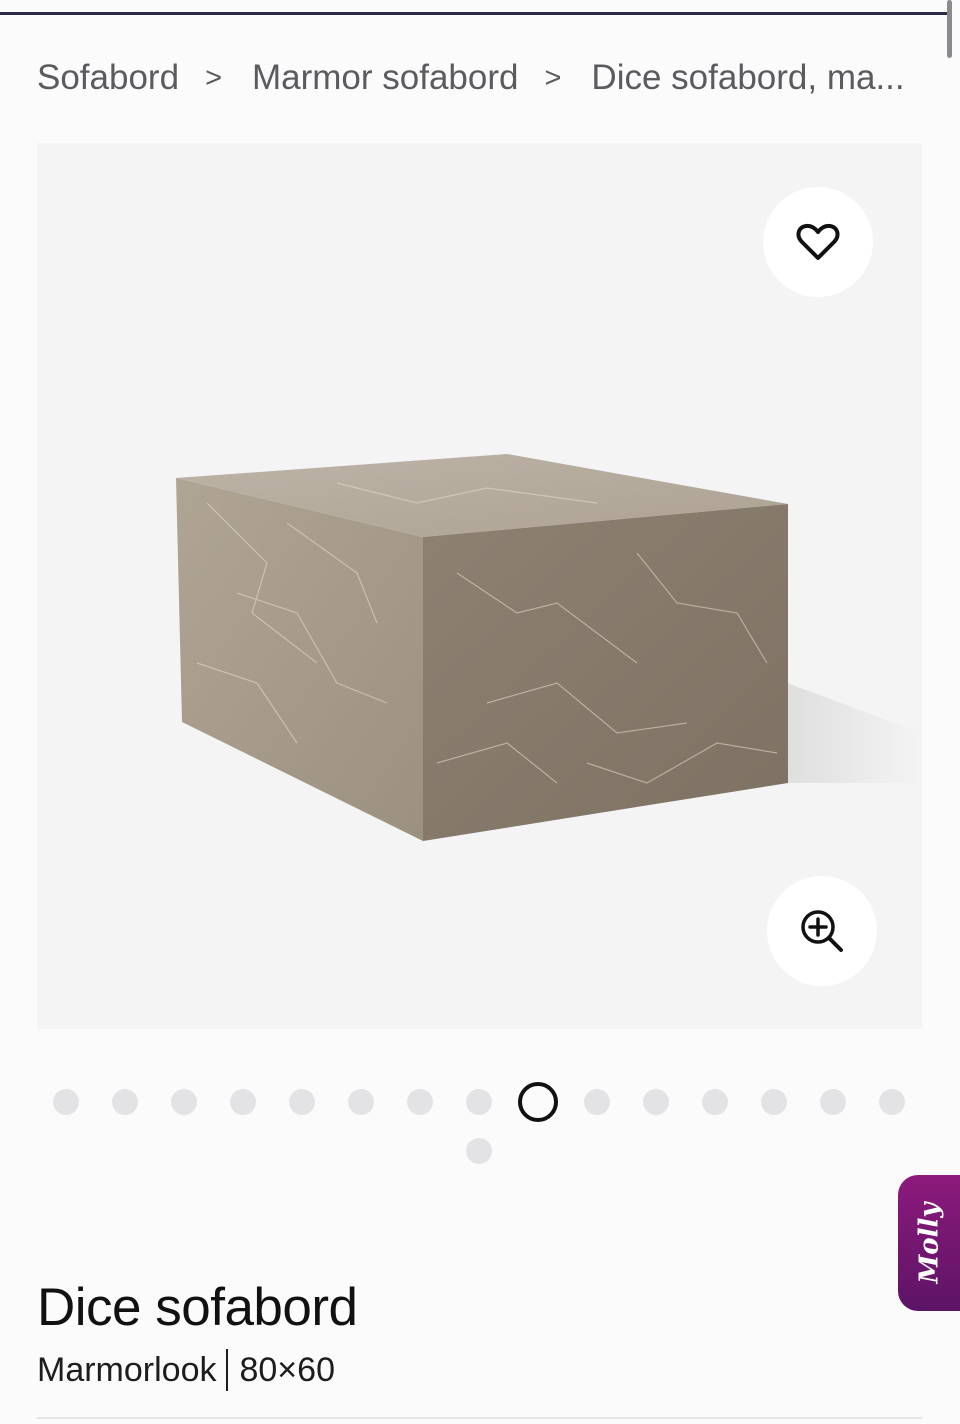 This screenshot has width=960, height=1424. I want to click on product-material: Marmorlook, so click(127, 1369).